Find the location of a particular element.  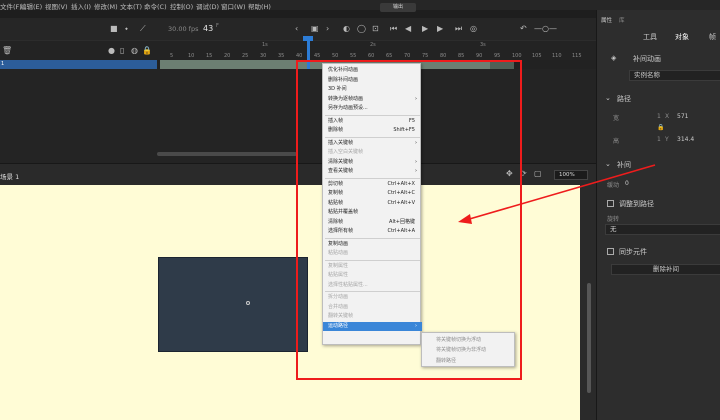

current-frame: 43 is located at coordinates (208, 28).